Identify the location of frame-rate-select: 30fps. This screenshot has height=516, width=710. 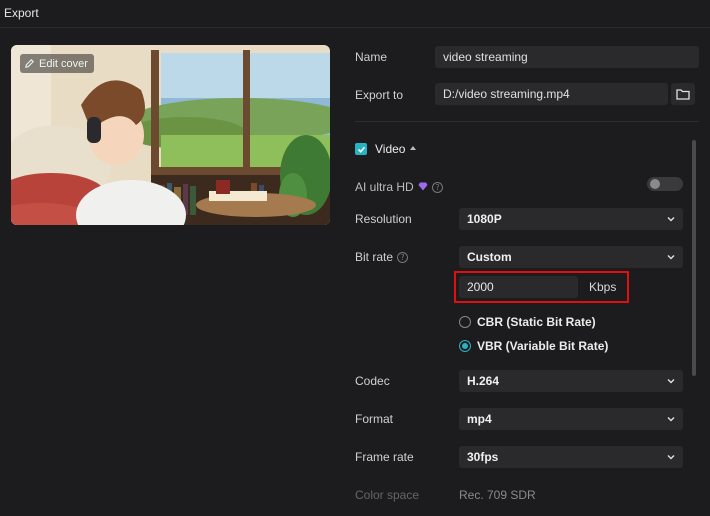
(571, 457).